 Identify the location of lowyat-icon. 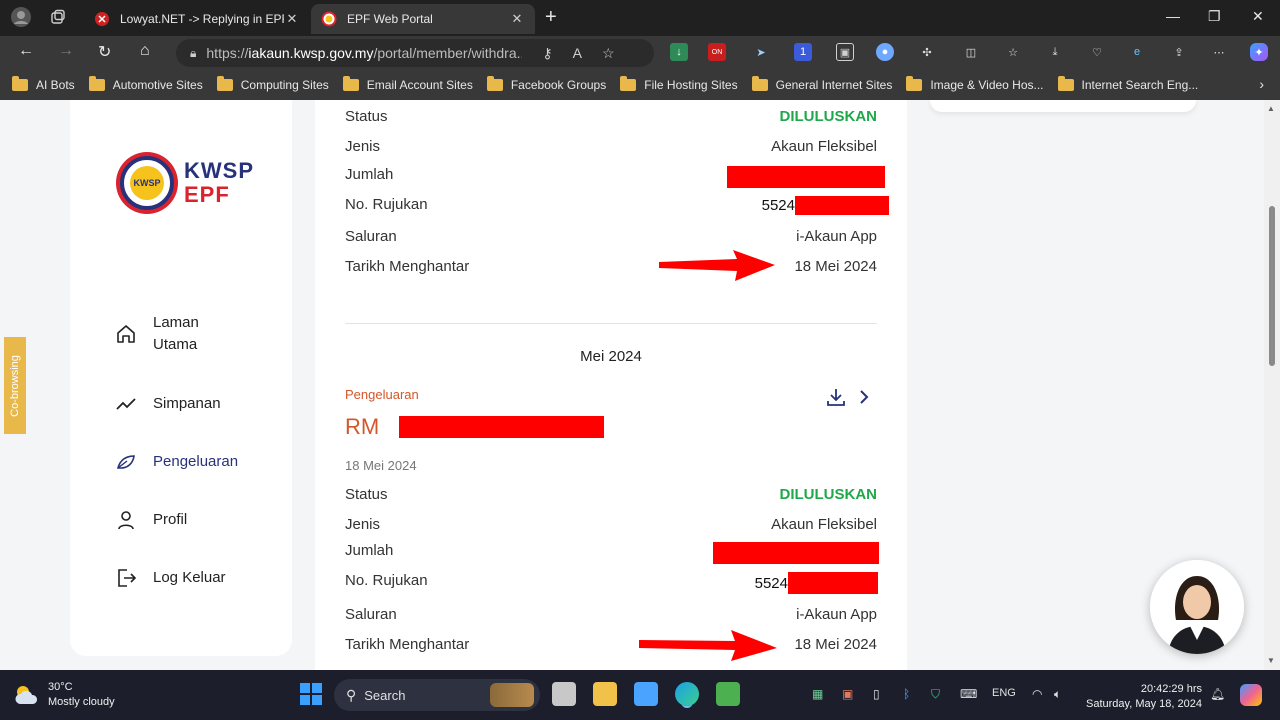
(102, 19).